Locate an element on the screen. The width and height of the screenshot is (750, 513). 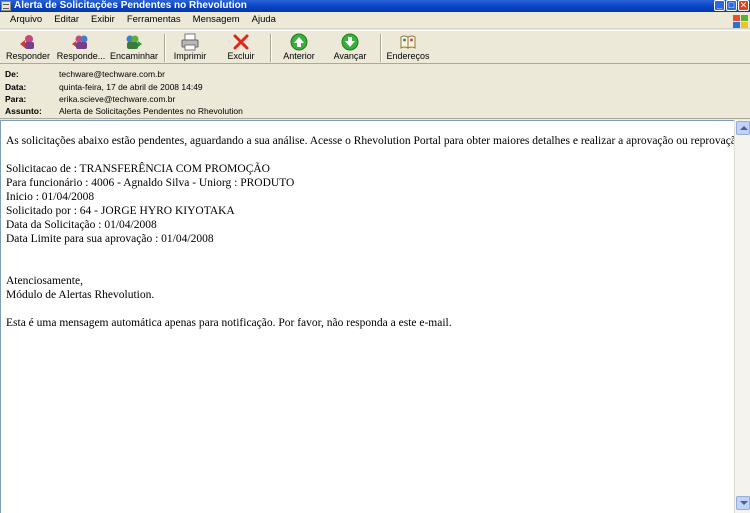
delete-label: Excluir is located at coordinates (241, 56).